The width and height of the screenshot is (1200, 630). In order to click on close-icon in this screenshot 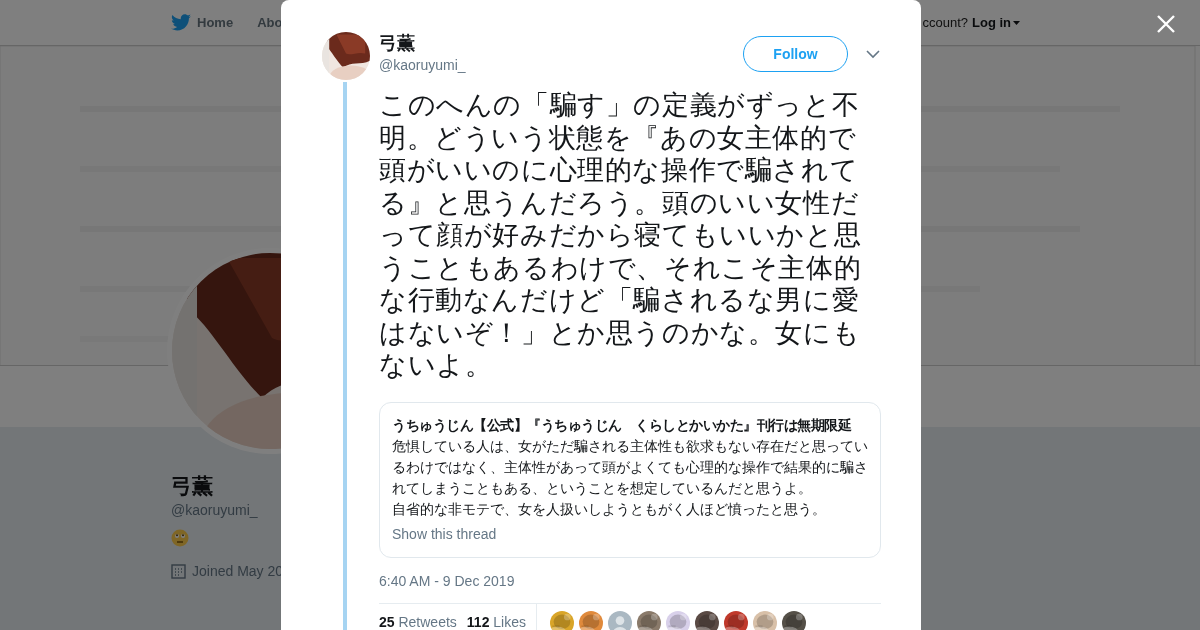, I will do `click(1166, 24)`.